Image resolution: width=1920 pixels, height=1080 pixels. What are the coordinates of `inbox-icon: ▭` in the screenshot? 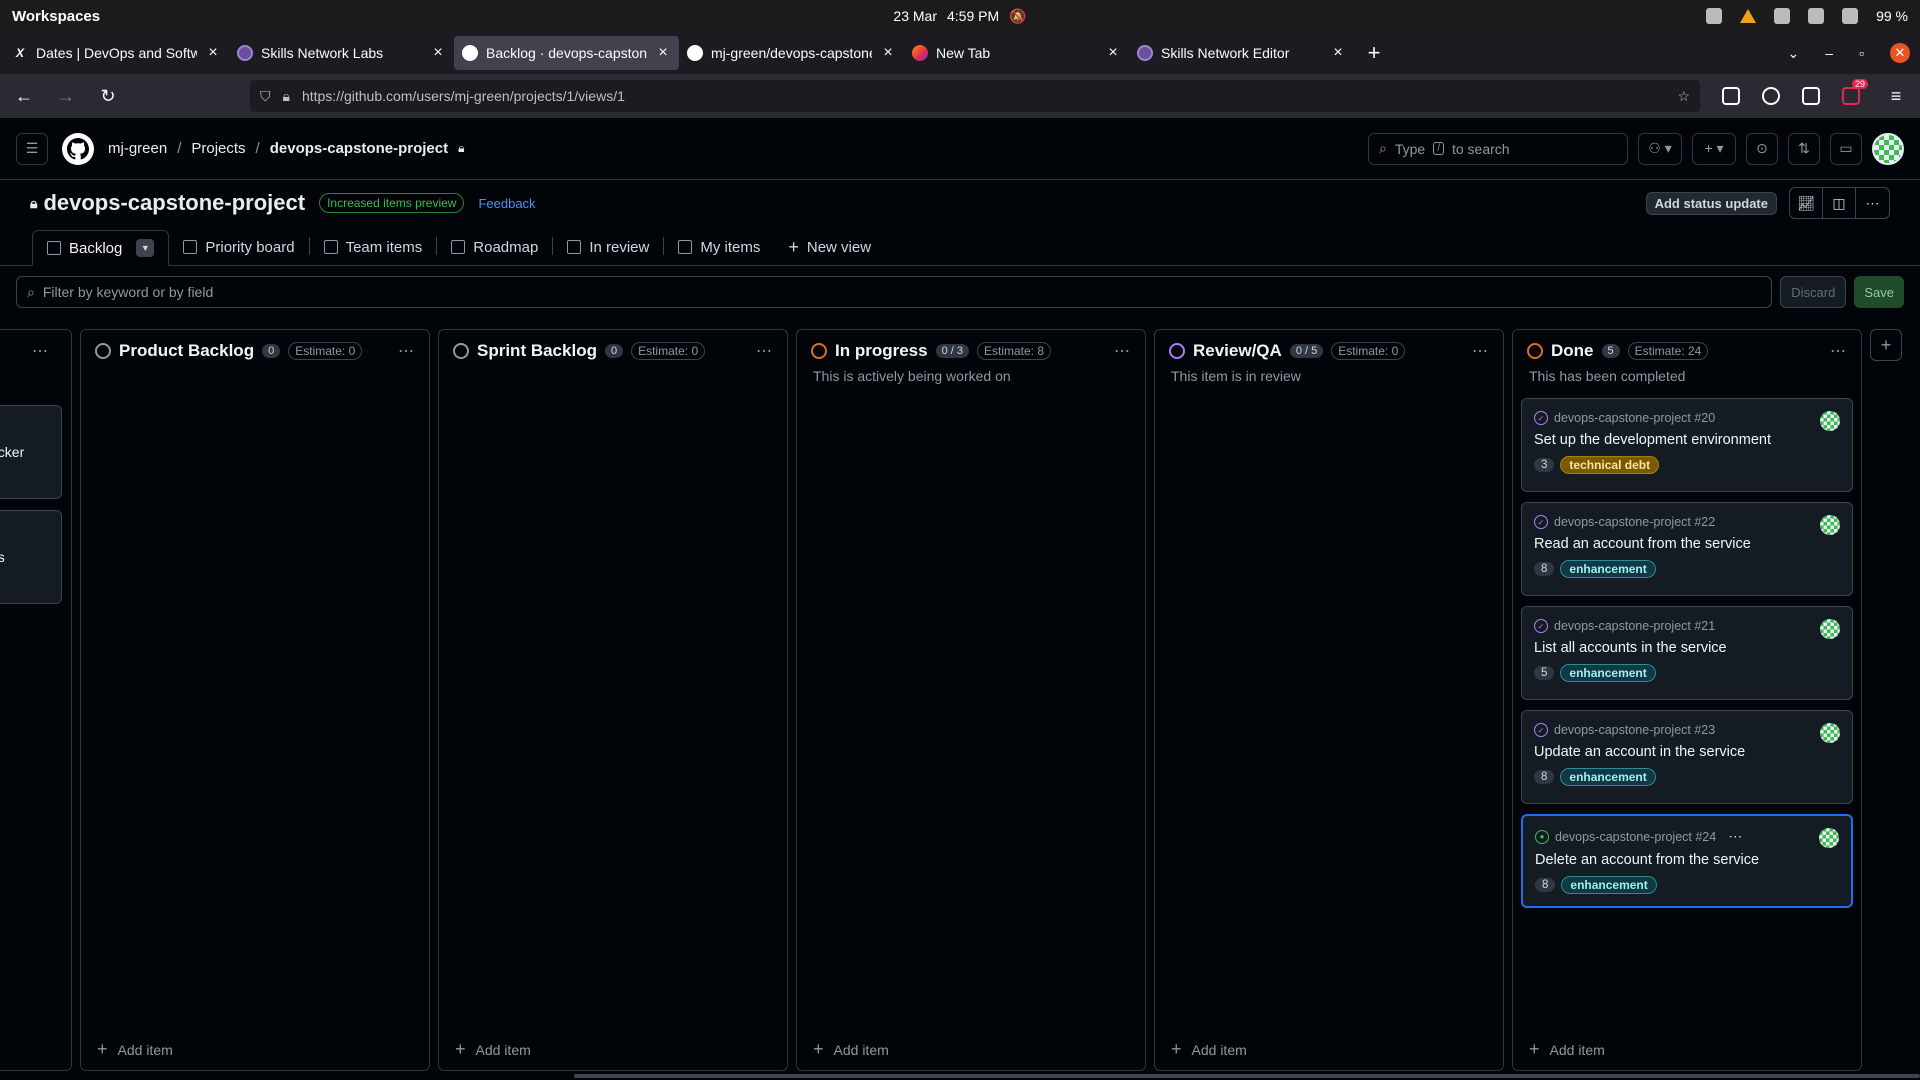 It's located at (1846, 148).